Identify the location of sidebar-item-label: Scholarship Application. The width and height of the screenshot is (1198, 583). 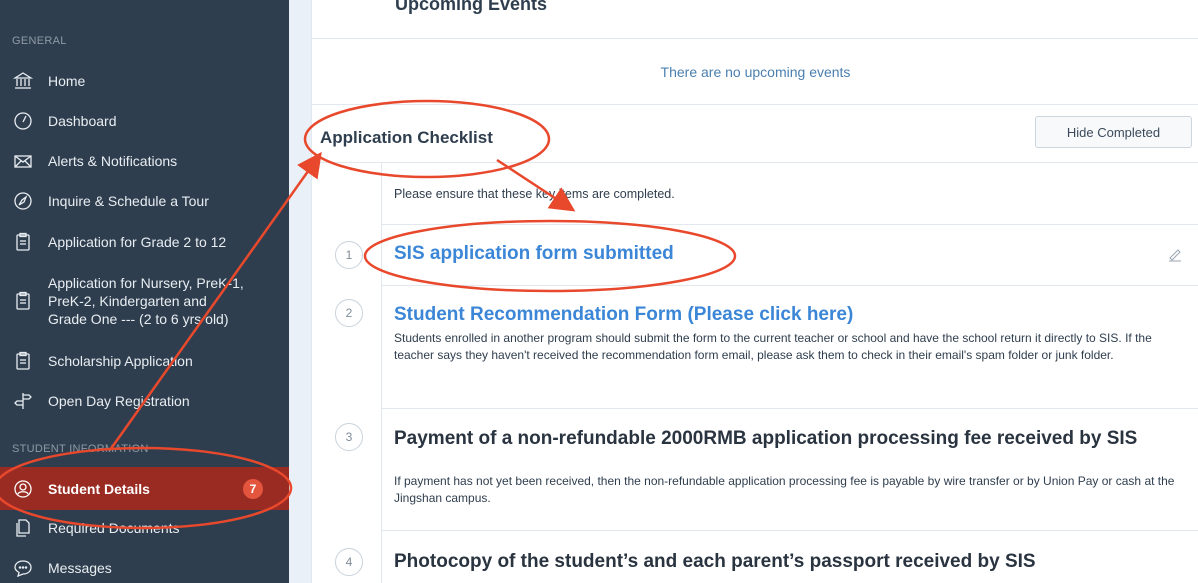
(120, 361).